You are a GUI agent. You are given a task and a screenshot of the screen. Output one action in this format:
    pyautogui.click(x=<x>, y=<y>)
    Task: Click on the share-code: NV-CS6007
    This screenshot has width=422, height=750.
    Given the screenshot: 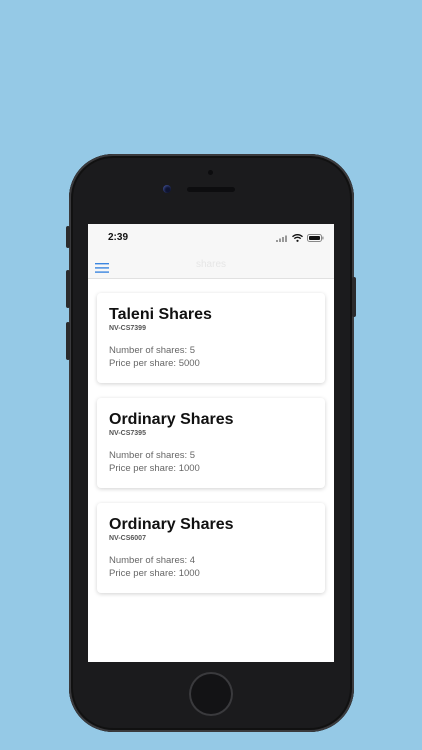 What is the action you would take?
    pyautogui.click(x=127, y=538)
    